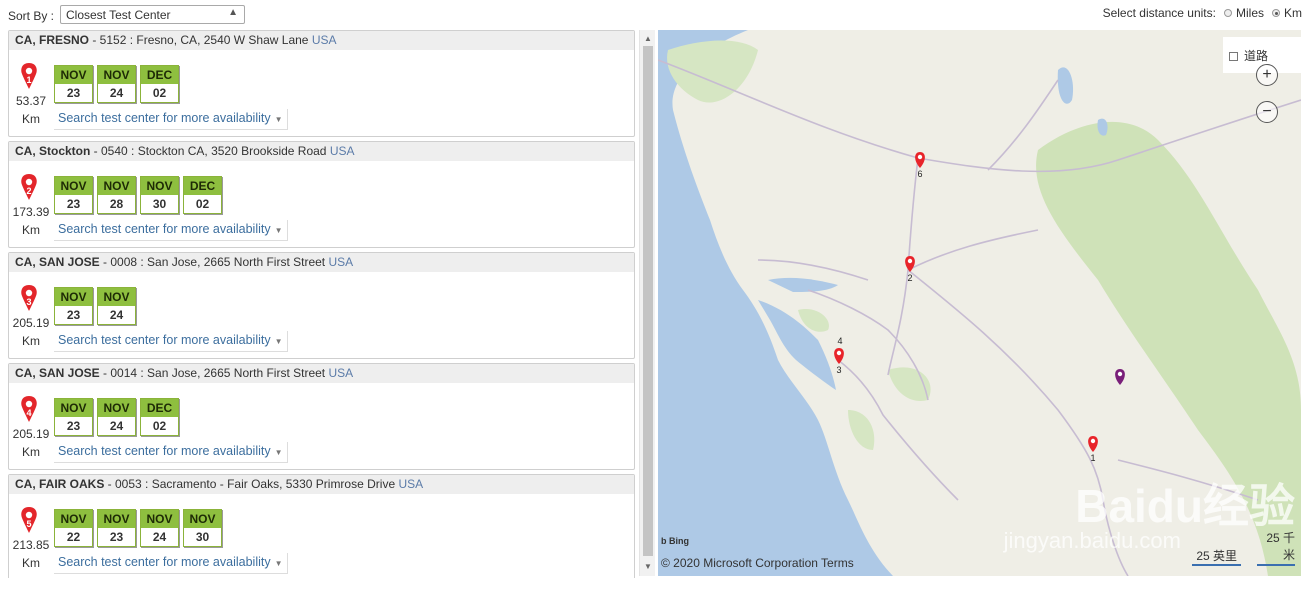 The image size is (1314, 589). I want to click on date-day: 28, so click(116, 204).